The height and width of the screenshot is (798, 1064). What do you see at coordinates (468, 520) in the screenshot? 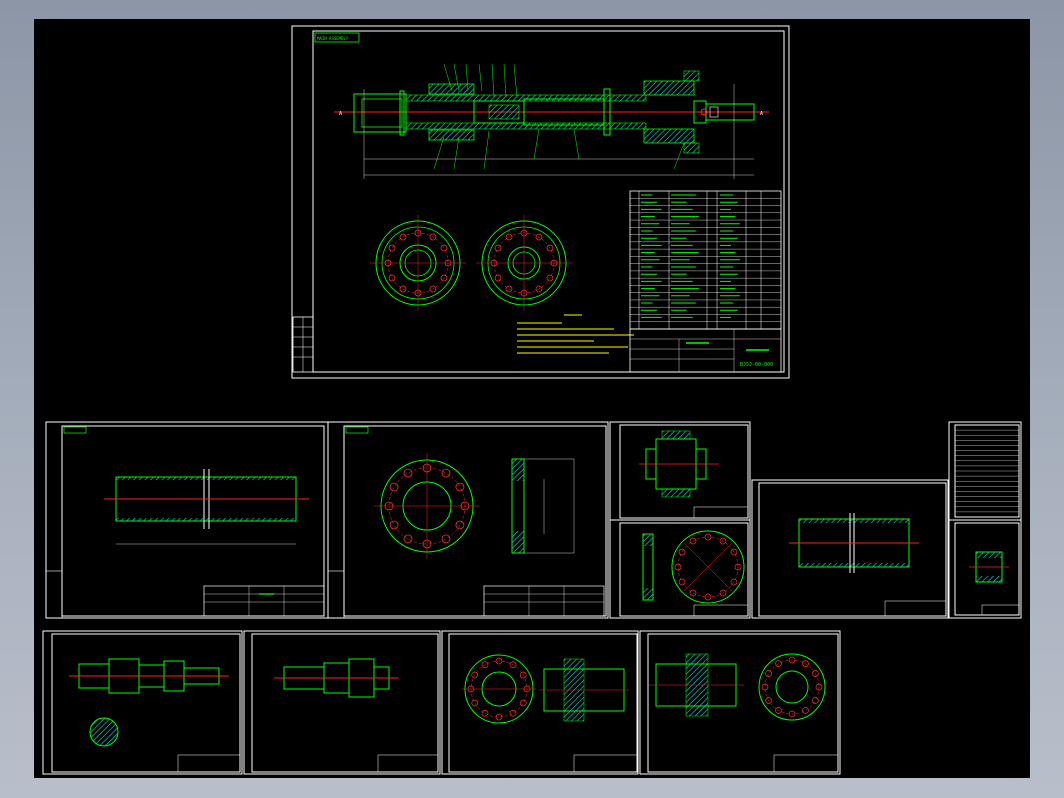
I see `sheet-flange` at bounding box center [468, 520].